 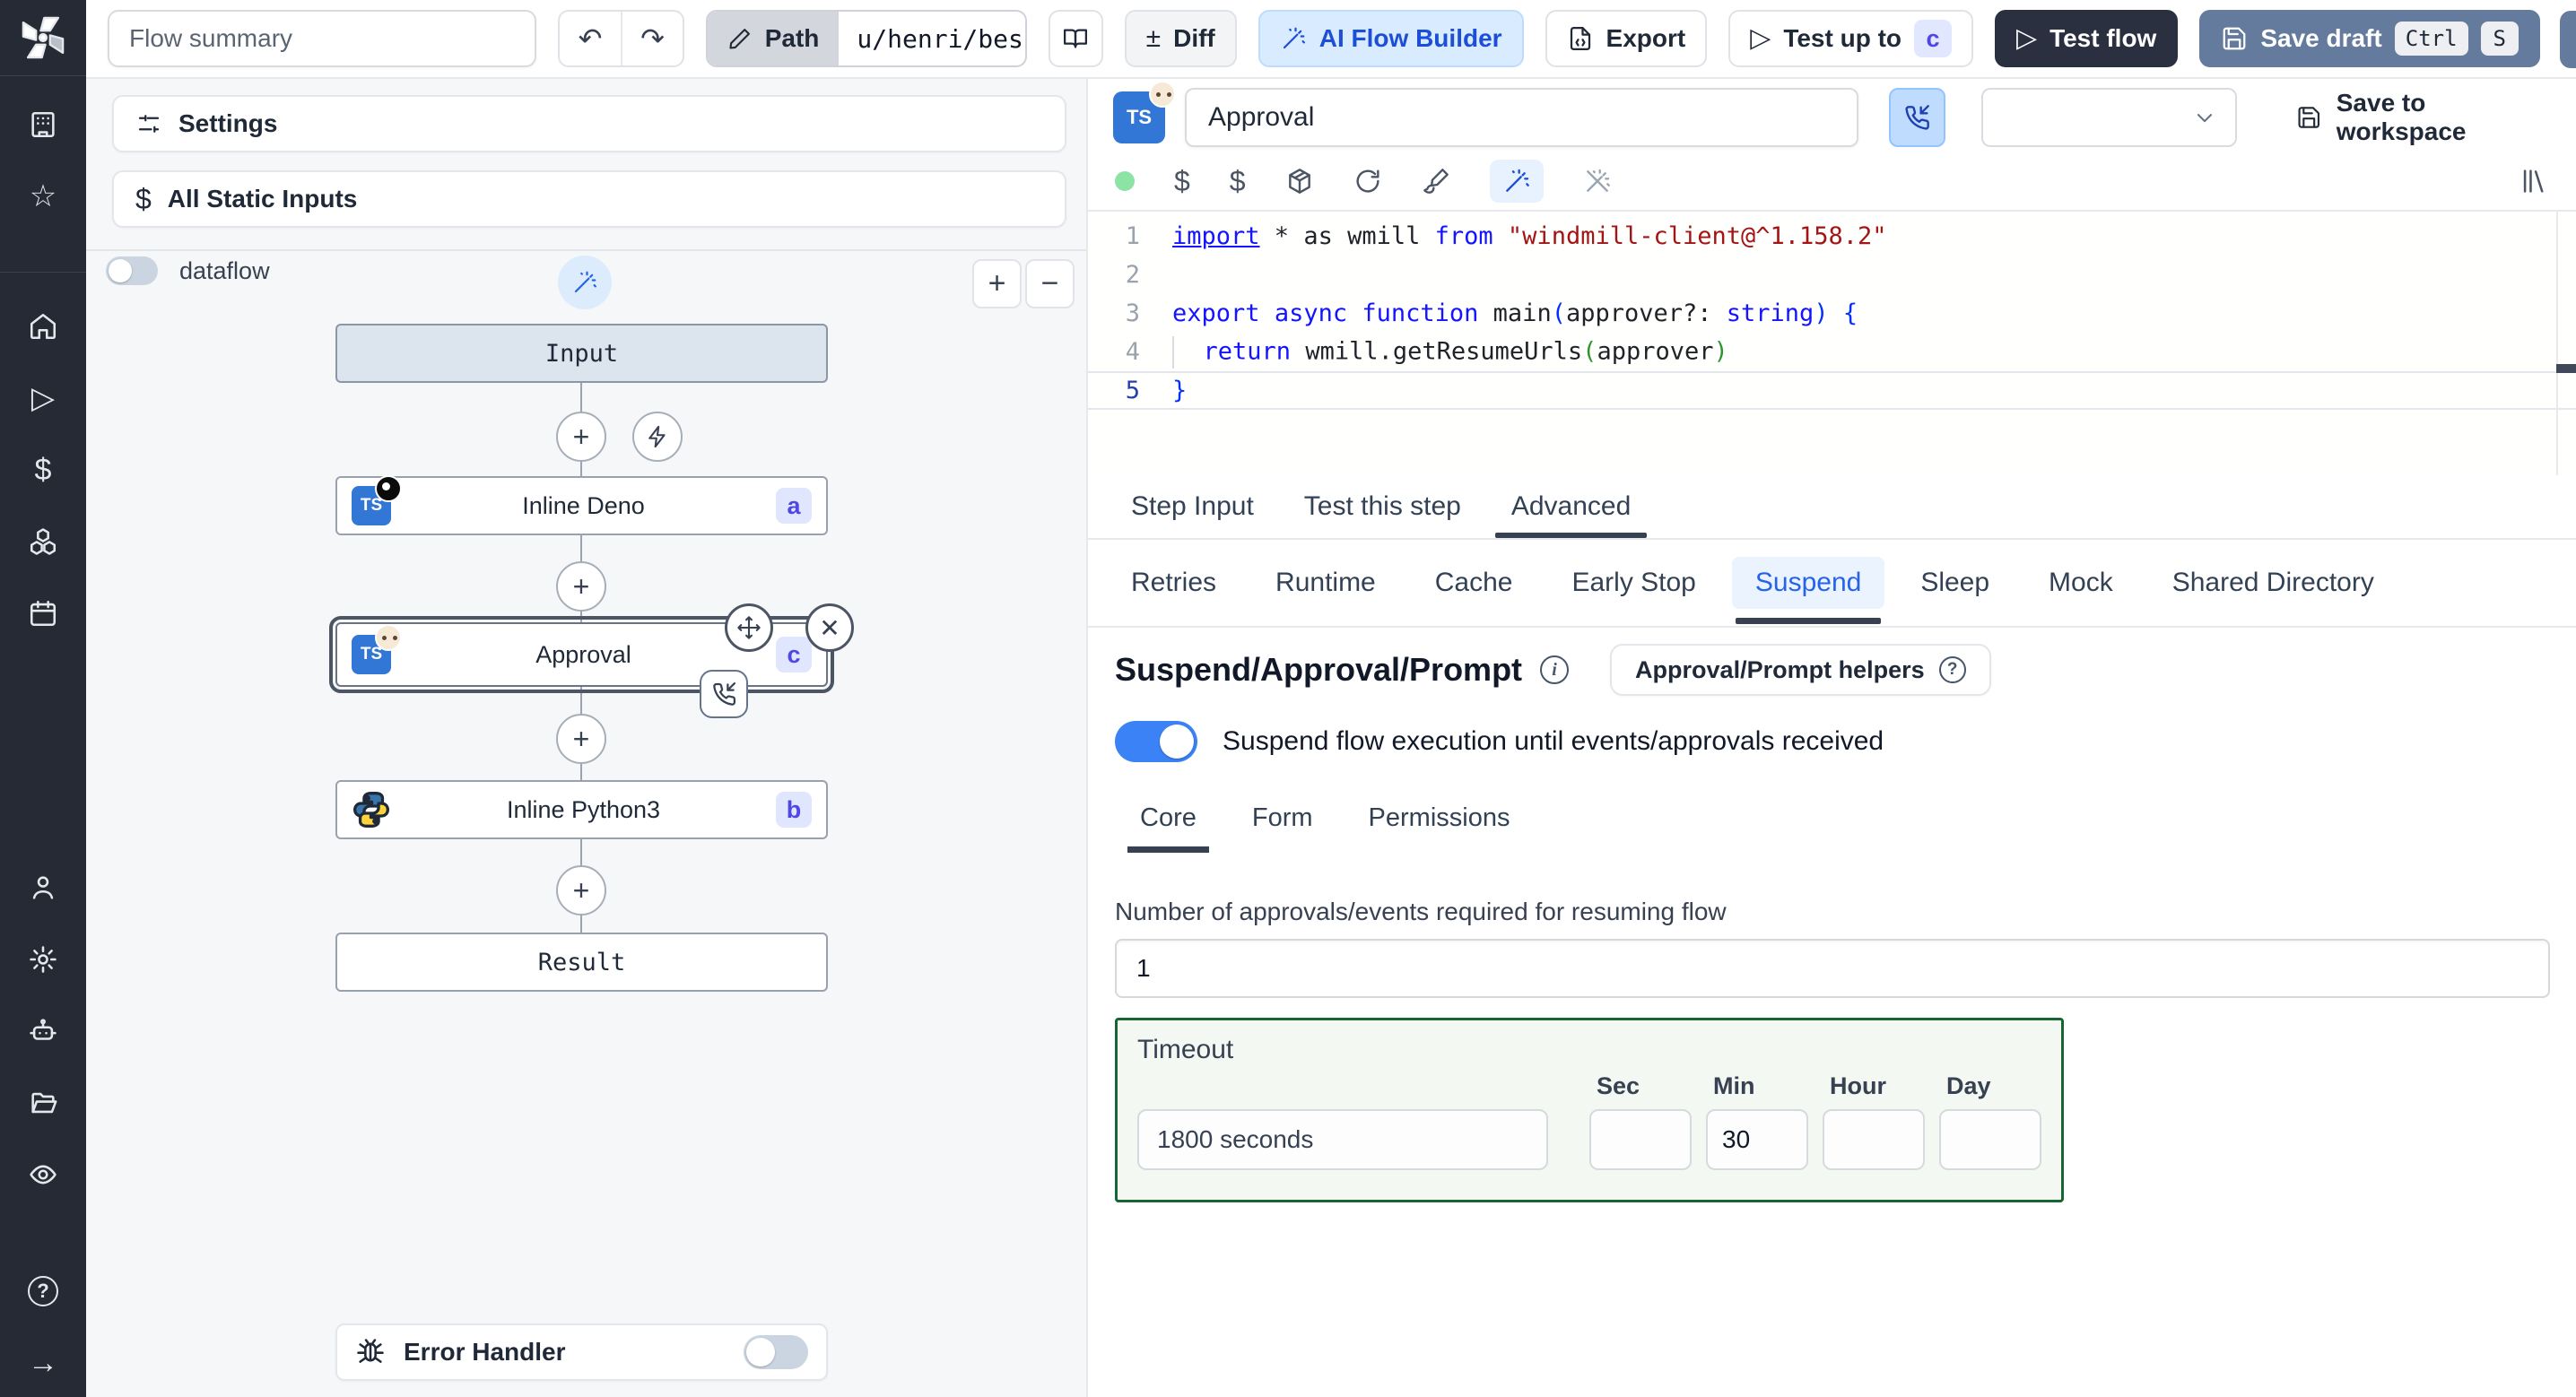 I want to click on approval-prompt-helpers-button: Approval/Prompt helpers ?, so click(x=1800, y=670).